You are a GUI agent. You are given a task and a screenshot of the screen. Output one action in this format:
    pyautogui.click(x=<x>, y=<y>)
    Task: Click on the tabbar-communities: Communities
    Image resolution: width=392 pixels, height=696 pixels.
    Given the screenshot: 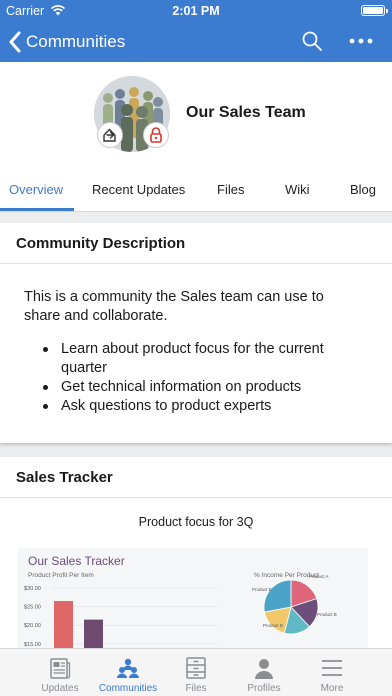 What is the action you would take?
    pyautogui.click(x=128, y=672)
    